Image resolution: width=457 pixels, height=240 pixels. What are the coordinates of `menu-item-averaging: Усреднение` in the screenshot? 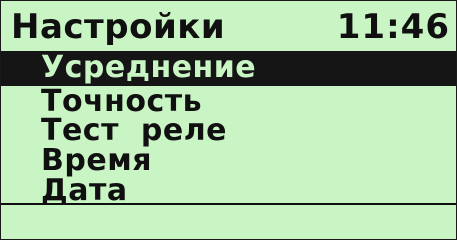 It's located at (228, 68).